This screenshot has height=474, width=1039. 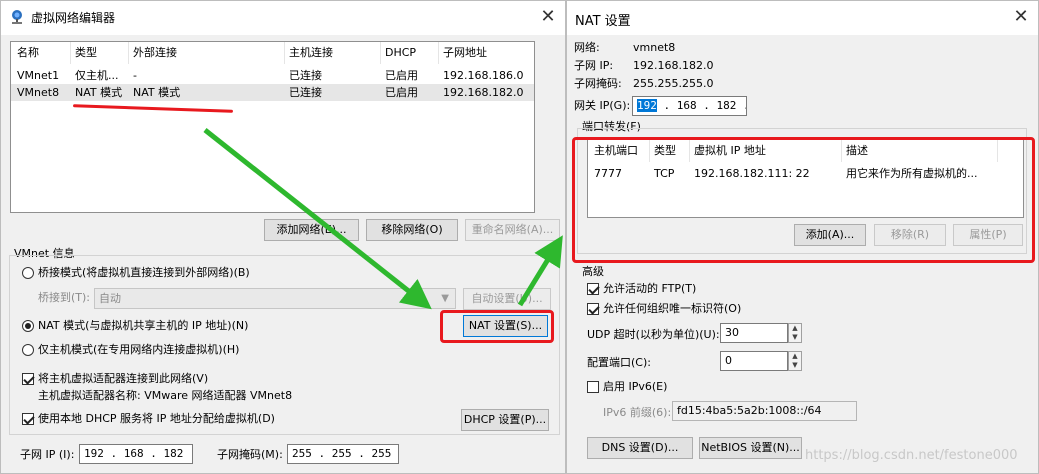 What do you see at coordinates (603, 21) in the screenshot?
I see `right-window-title: NAT 设置` at bounding box center [603, 21].